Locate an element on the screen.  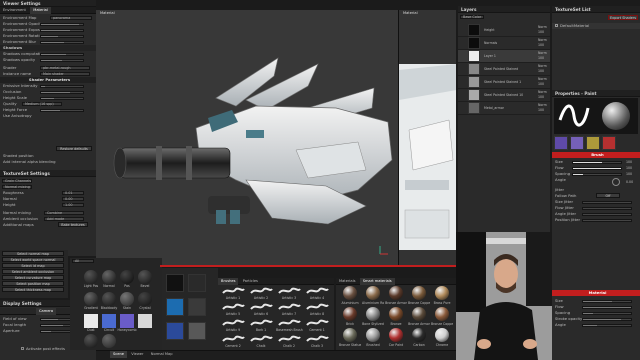
instance-name-field: Main shader is located at coordinates (65, 74).